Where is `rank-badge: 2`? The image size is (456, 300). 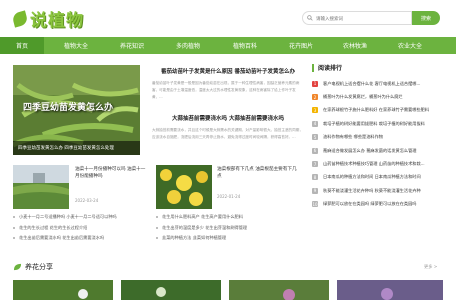
rank-badge: 2 is located at coordinates (315, 97).